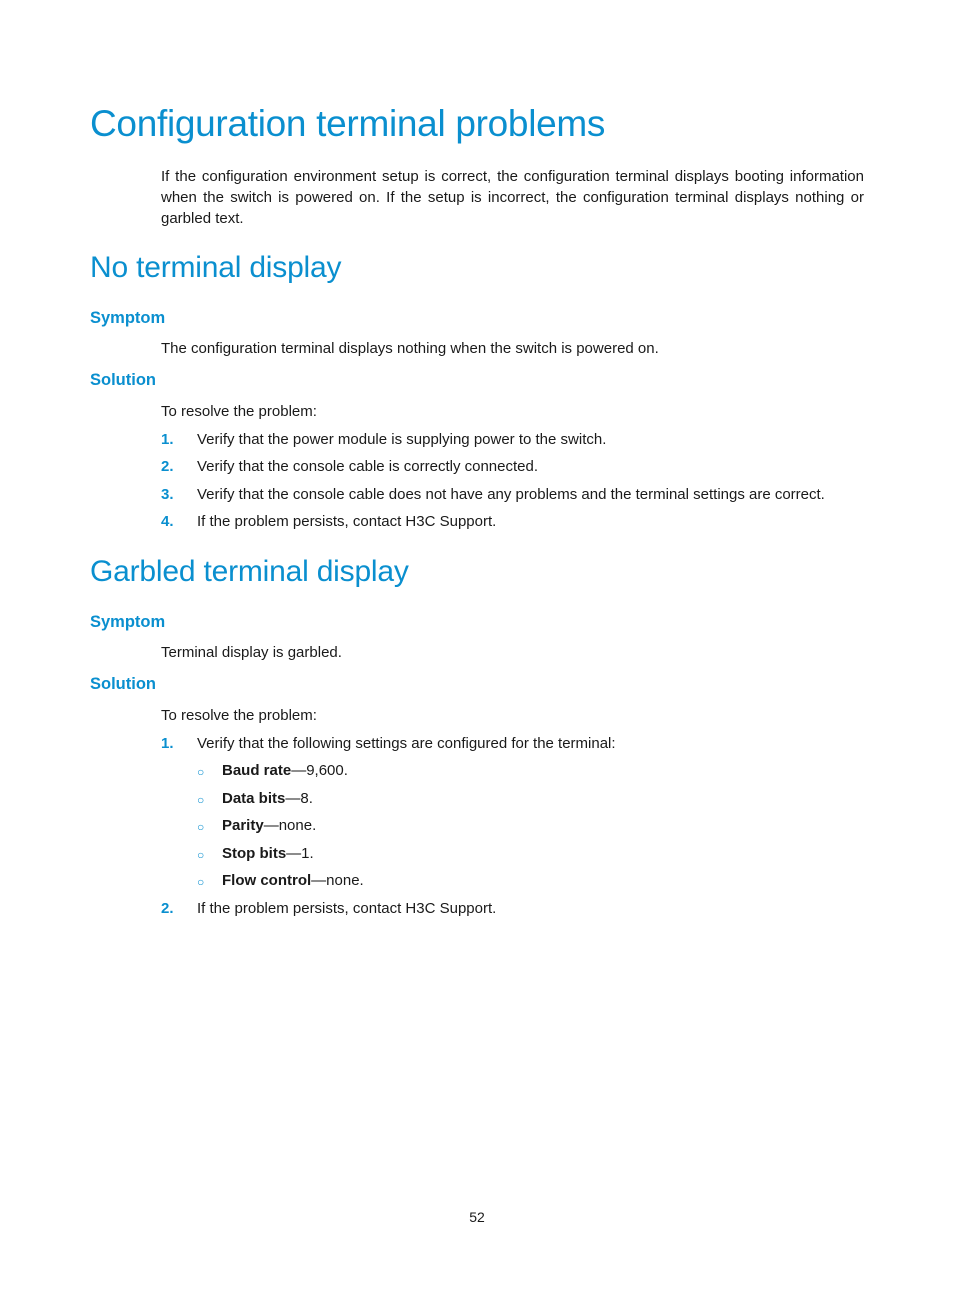  I want to click on setting-value: —9,600., so click(319, 770).